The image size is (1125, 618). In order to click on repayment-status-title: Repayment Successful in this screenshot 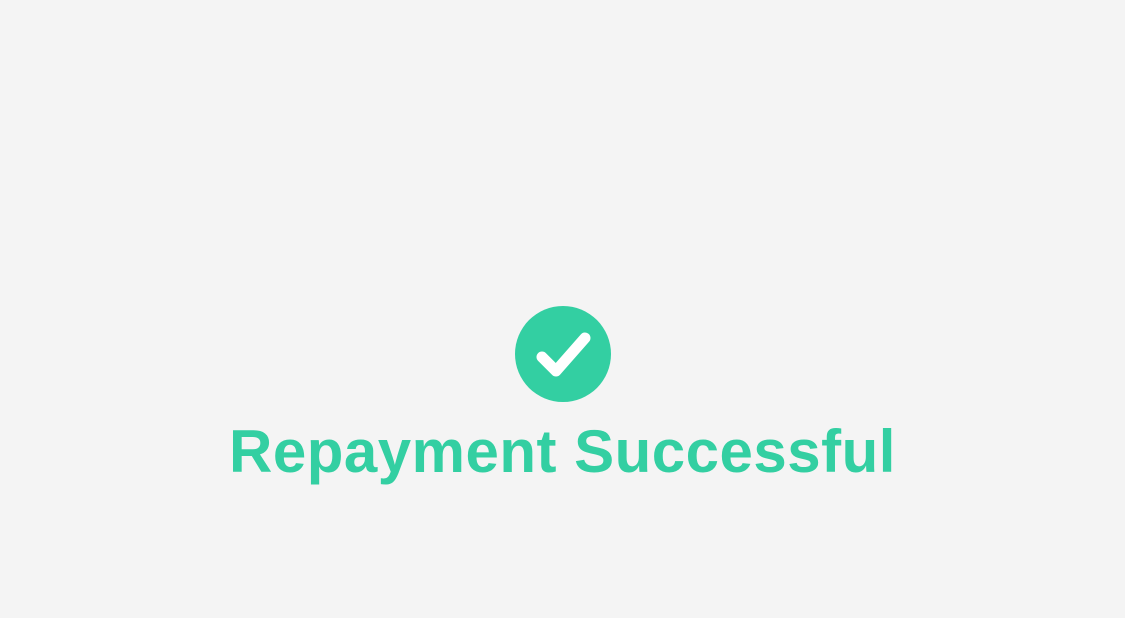, I will do `click(562, 451)`.